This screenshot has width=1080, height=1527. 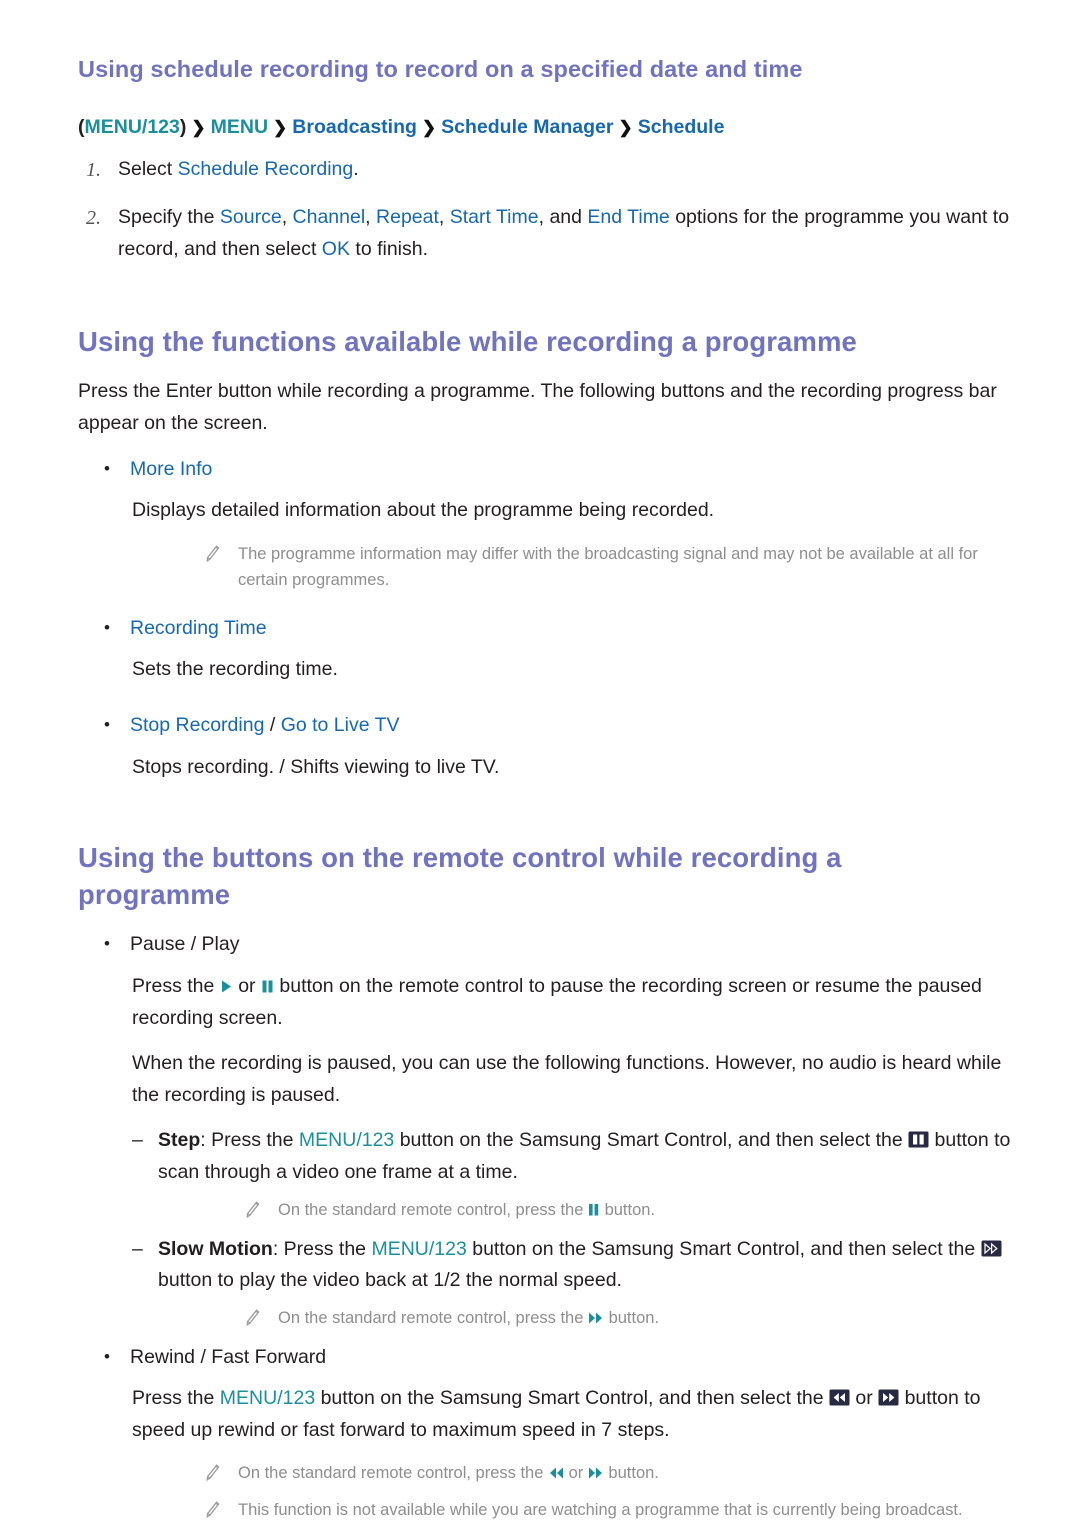 What do you see at coordinates (197, 725) in the screenshot?
I see `link-stop-recording: Stop Recording` at bounding box center [197, 725].